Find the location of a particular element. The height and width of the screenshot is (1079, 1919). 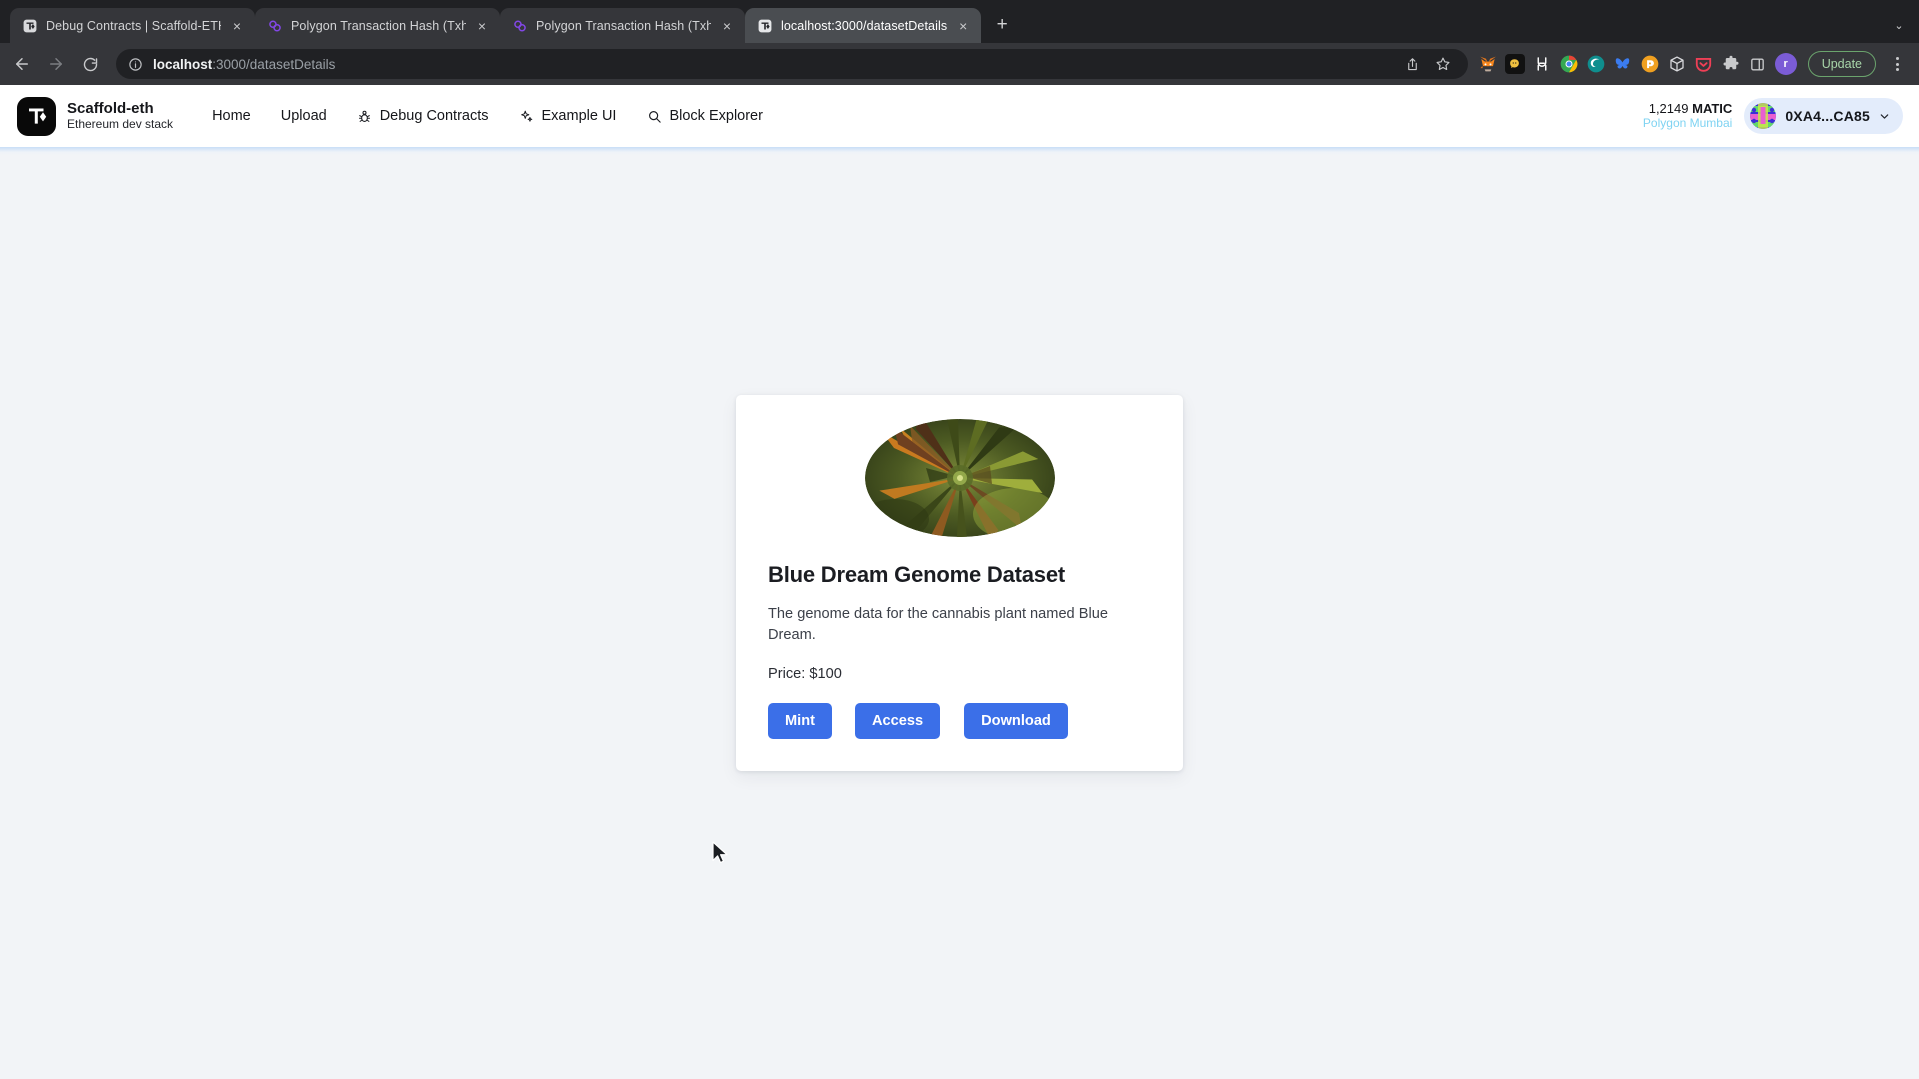

browser-tab-active: localhost:3000/datasetDetails × is located at coordinates (863, 25).